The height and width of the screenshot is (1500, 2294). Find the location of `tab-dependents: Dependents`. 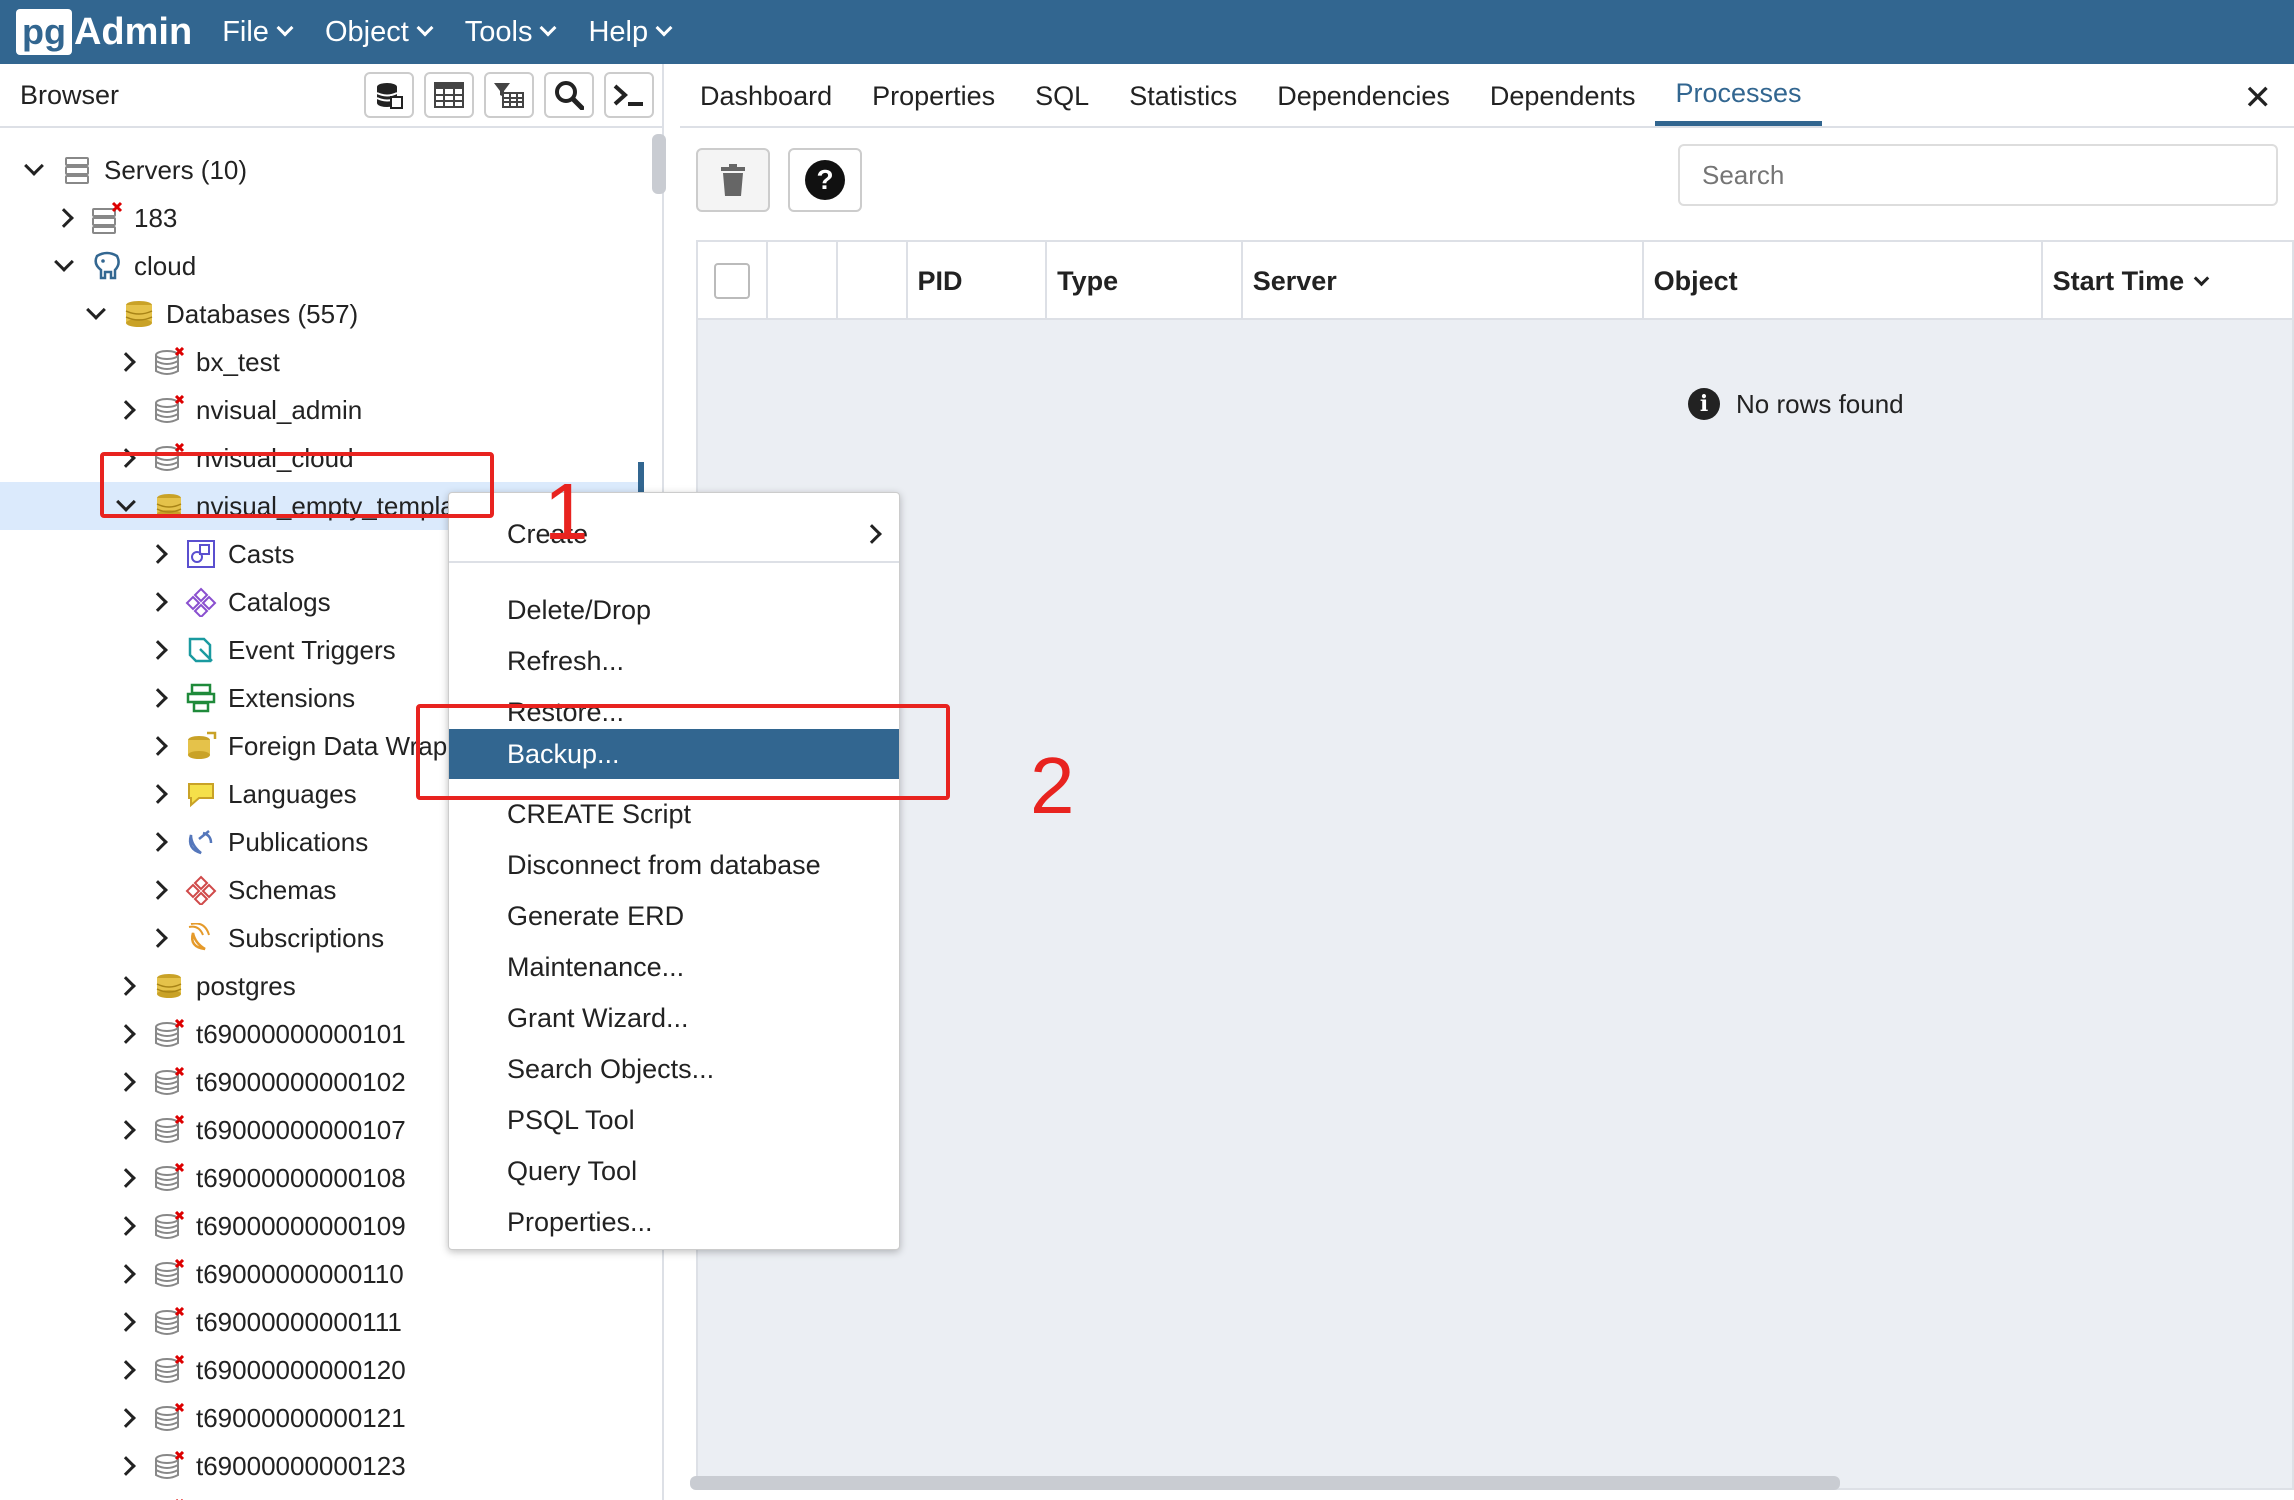

tab-dependents: Dependents is located at coordinates (1563, 96).